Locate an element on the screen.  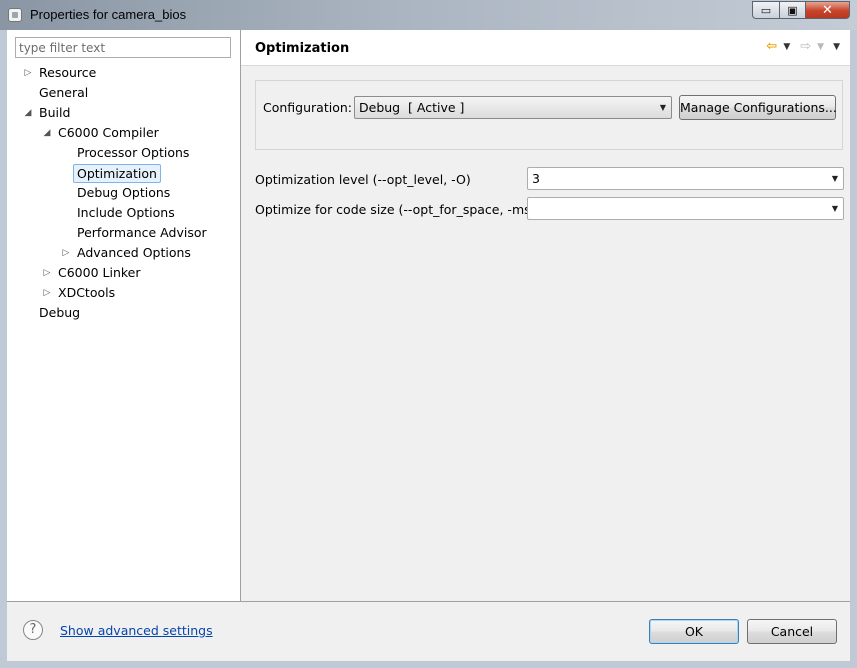
tree-label: Optimization is located at coordinates (117, 173).